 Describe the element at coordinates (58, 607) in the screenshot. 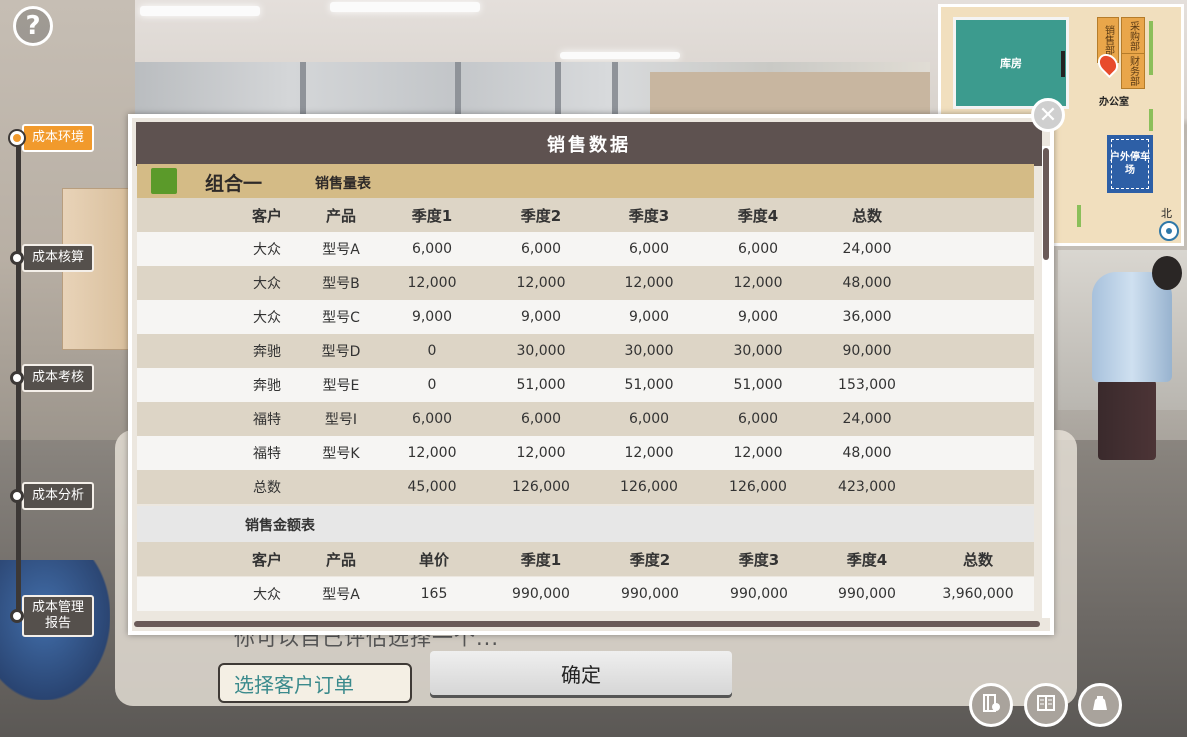

I see `step-label-line1: 成本管理` at that location.